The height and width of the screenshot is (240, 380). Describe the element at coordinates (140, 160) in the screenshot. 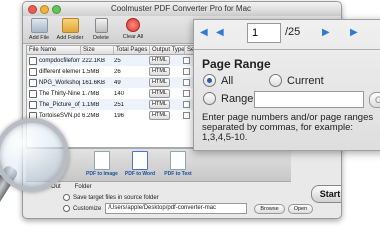

I see `word-document-icon` at that location.